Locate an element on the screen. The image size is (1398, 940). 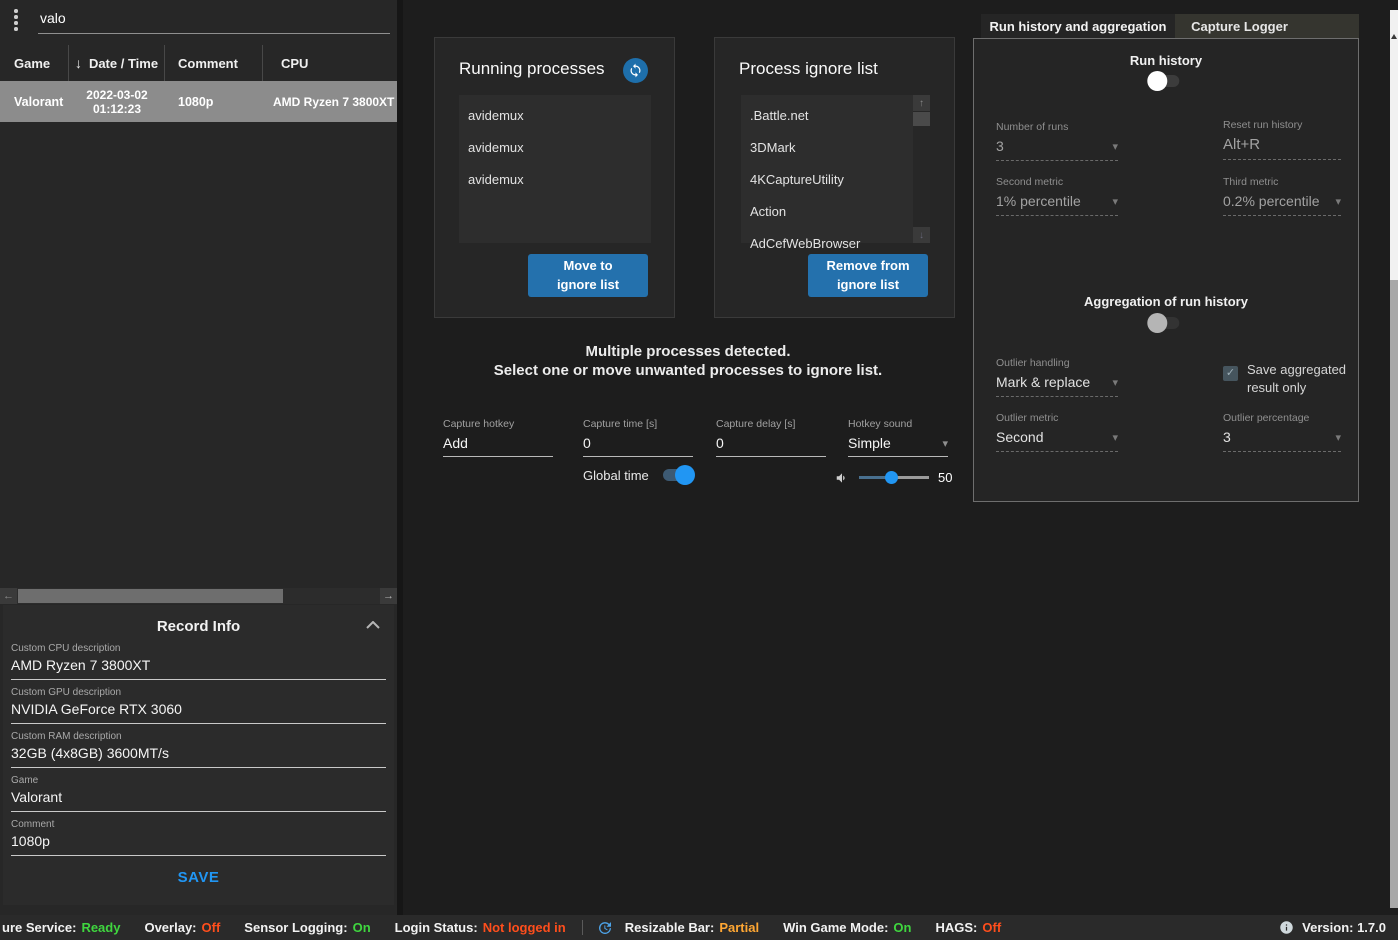
scroll-up-icon: ↑ is located at coordinates (921, 103).